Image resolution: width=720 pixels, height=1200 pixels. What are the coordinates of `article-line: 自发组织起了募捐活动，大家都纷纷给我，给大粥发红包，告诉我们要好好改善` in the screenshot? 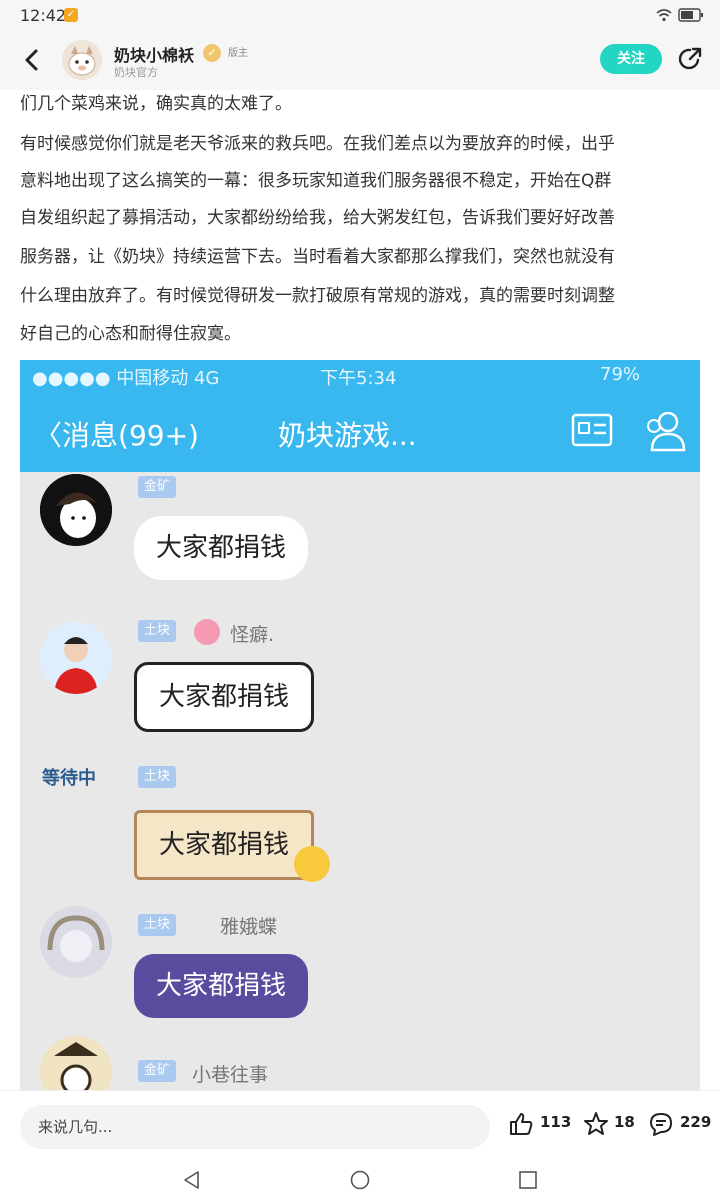 It's located at (317, 218).